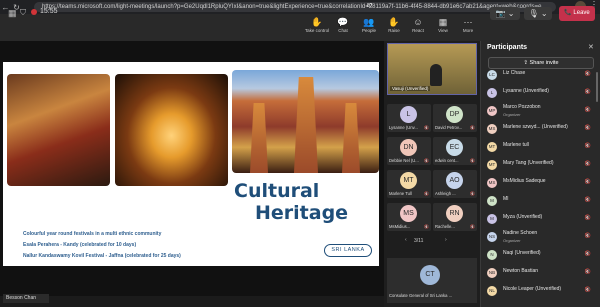 The width and height of the screenshot is (600, 307). I want to click on participant-row: NB Newton Bastian 🔇, so click(541, 273).